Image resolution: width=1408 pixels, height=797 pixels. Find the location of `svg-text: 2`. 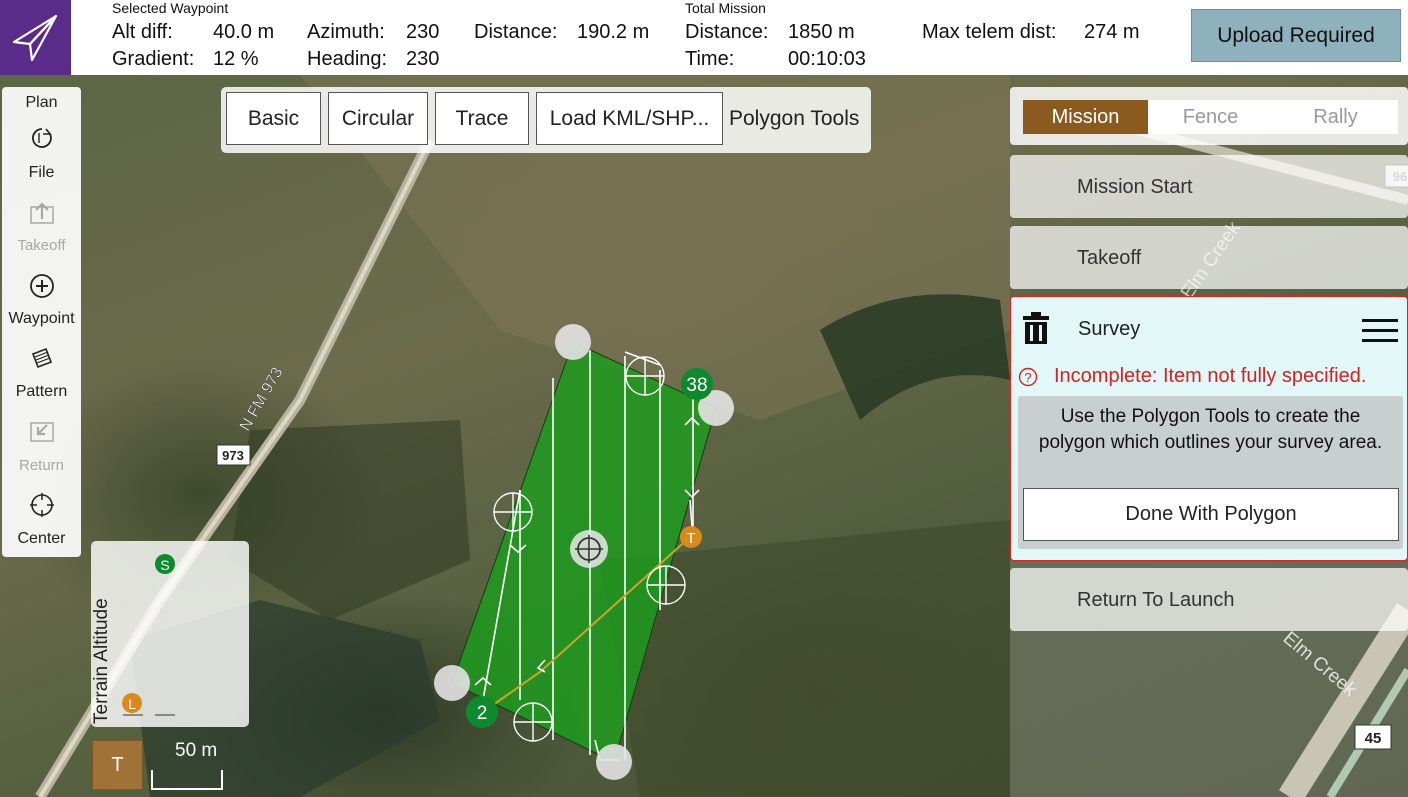

svg-text: 2 is located at coordinates (482, 713).